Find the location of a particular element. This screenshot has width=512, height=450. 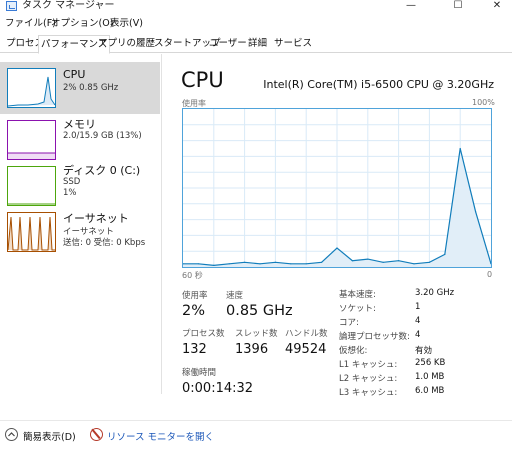

close-button: ✕ is located at coordinates (497, 6).